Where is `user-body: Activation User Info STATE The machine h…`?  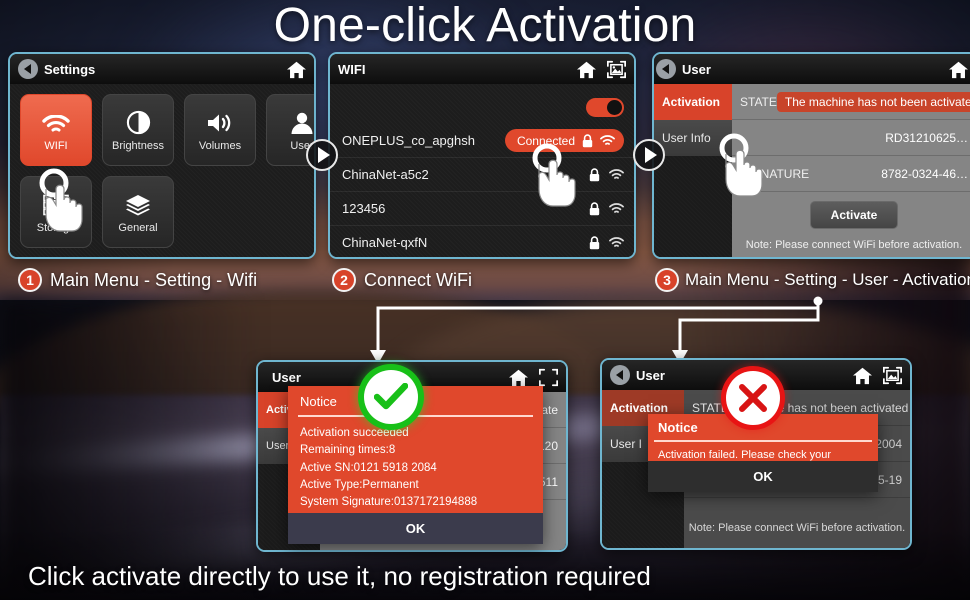 user-body: Activation User Info STATE The machine h… is located at coordinates (812, 170).